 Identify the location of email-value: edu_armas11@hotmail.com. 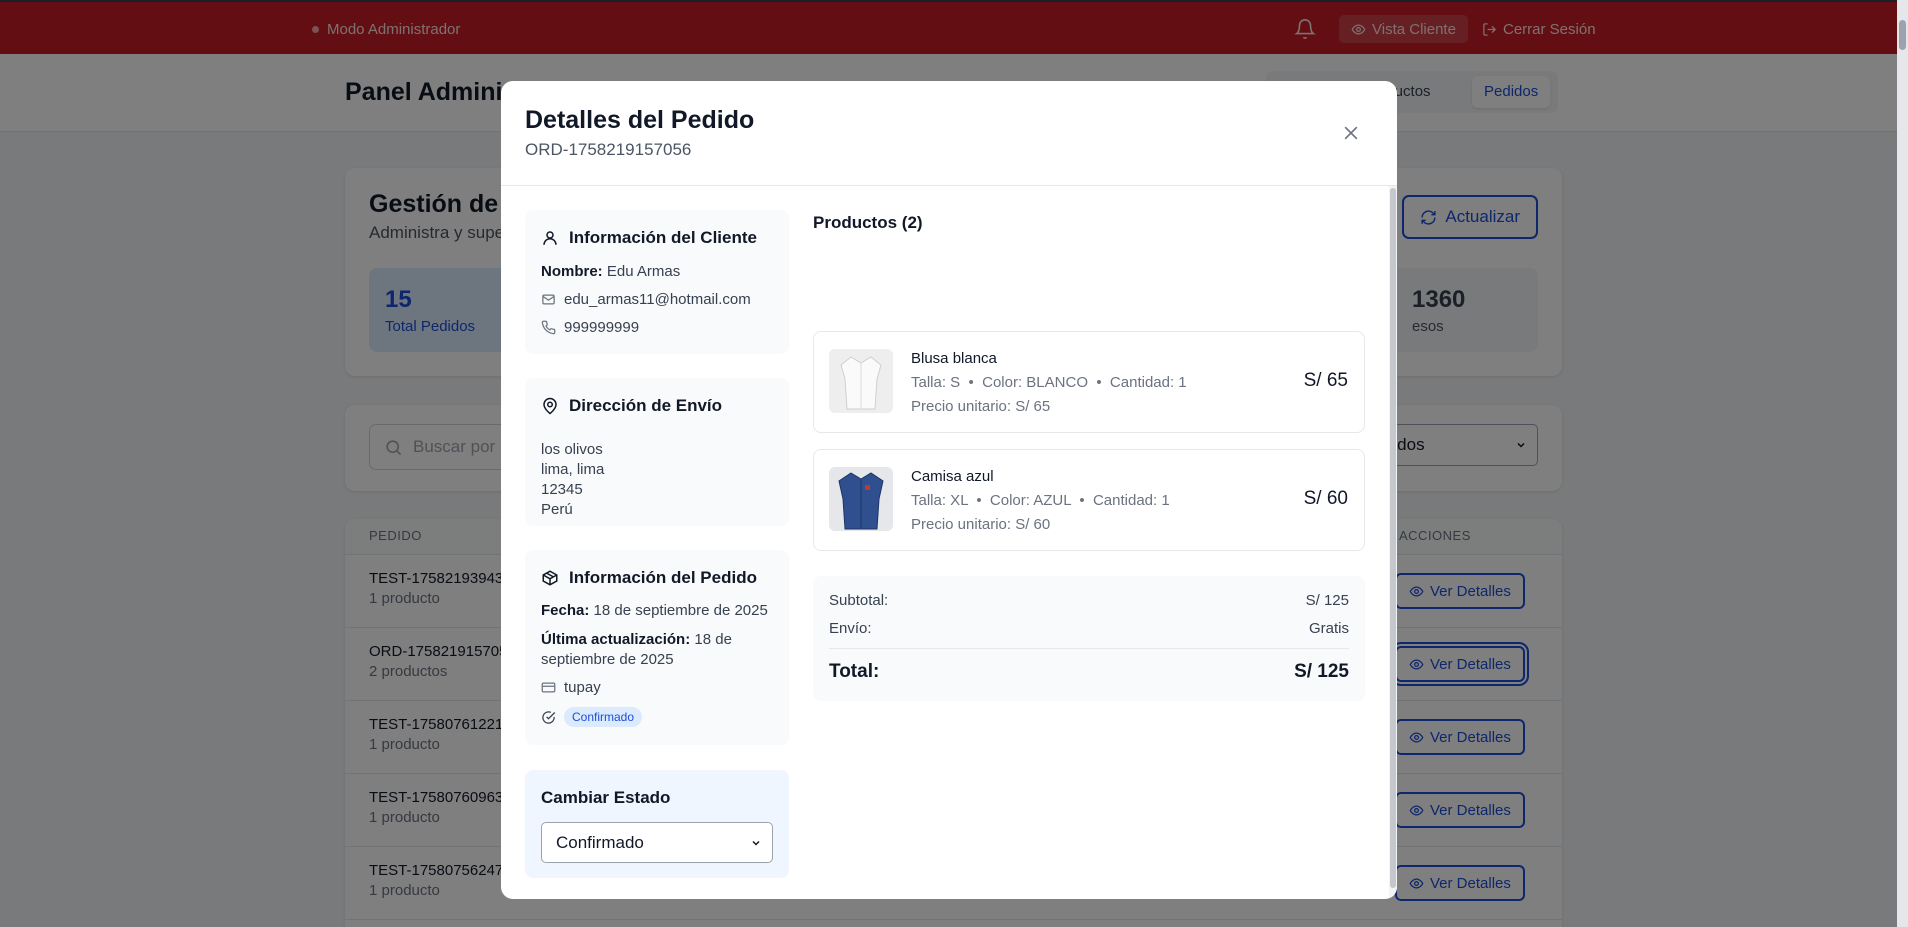
(657, 299).